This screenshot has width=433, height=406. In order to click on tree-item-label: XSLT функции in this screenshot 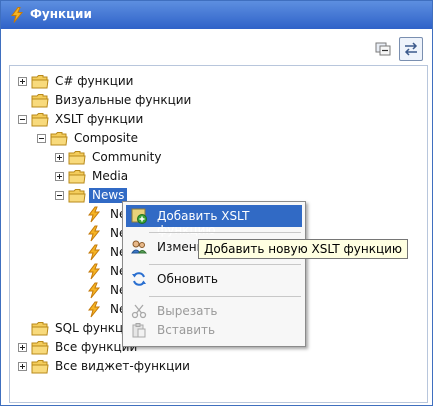, I will do `click(99, 119)`.